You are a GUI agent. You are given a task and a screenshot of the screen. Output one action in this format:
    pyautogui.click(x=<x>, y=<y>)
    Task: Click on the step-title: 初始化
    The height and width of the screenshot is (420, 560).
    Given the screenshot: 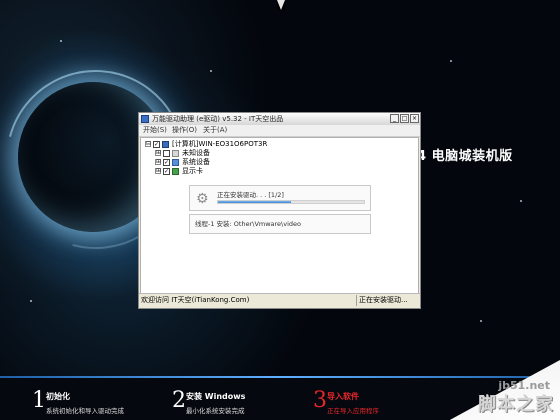 What is the action you would take?
    pyautogui.click(x=58, y=396)
    